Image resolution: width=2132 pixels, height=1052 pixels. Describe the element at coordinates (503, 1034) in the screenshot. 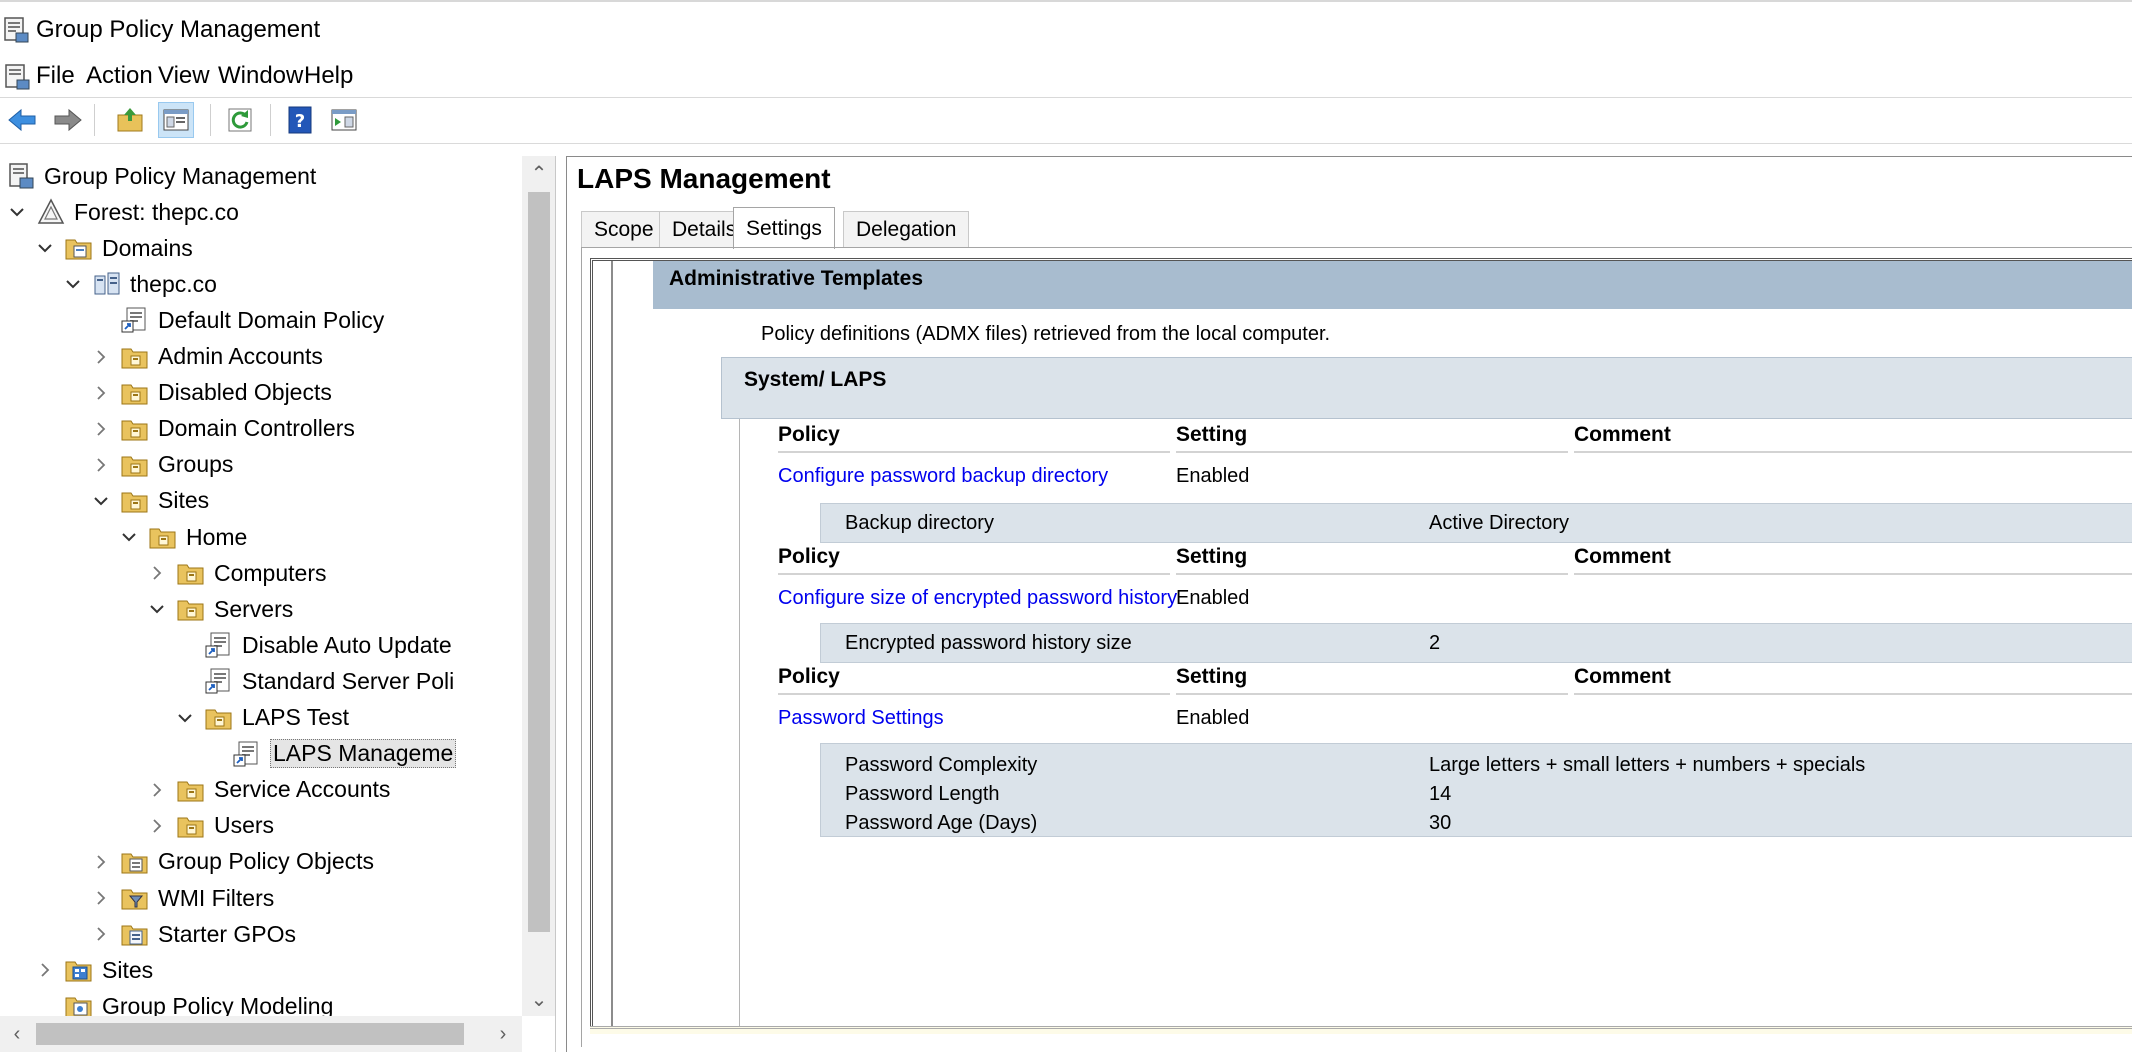

I see `scroll-right-icon: ›` at that location.